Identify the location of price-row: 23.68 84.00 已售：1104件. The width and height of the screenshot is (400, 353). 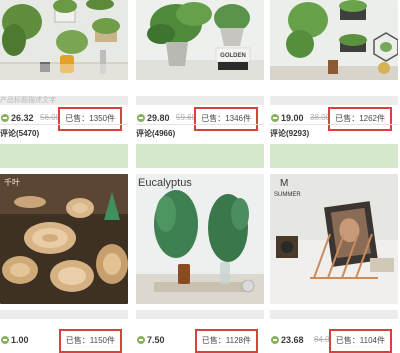
(334, 341).